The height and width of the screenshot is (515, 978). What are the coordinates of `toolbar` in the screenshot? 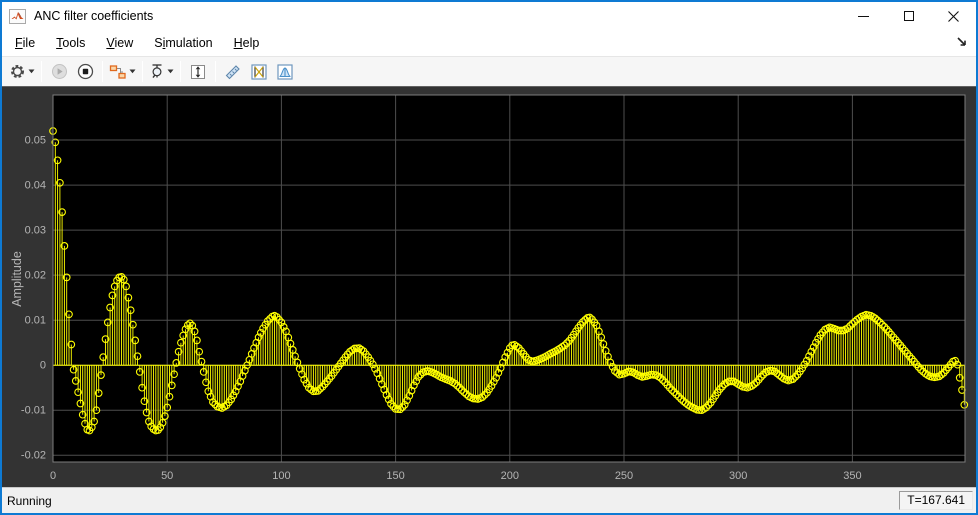 It's located at (489, 71).